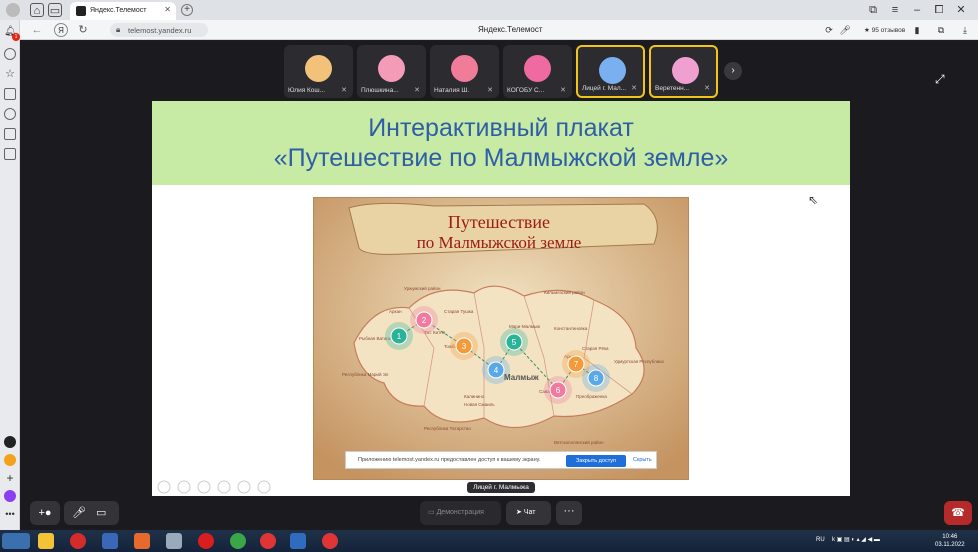 Image resolution: width=978 pixels, height=552 pixels. What do you see at coordinates (940, 79) in the screenshot?
I see `fullscreen-icon: ⤢` at bounding box center [940, 79].